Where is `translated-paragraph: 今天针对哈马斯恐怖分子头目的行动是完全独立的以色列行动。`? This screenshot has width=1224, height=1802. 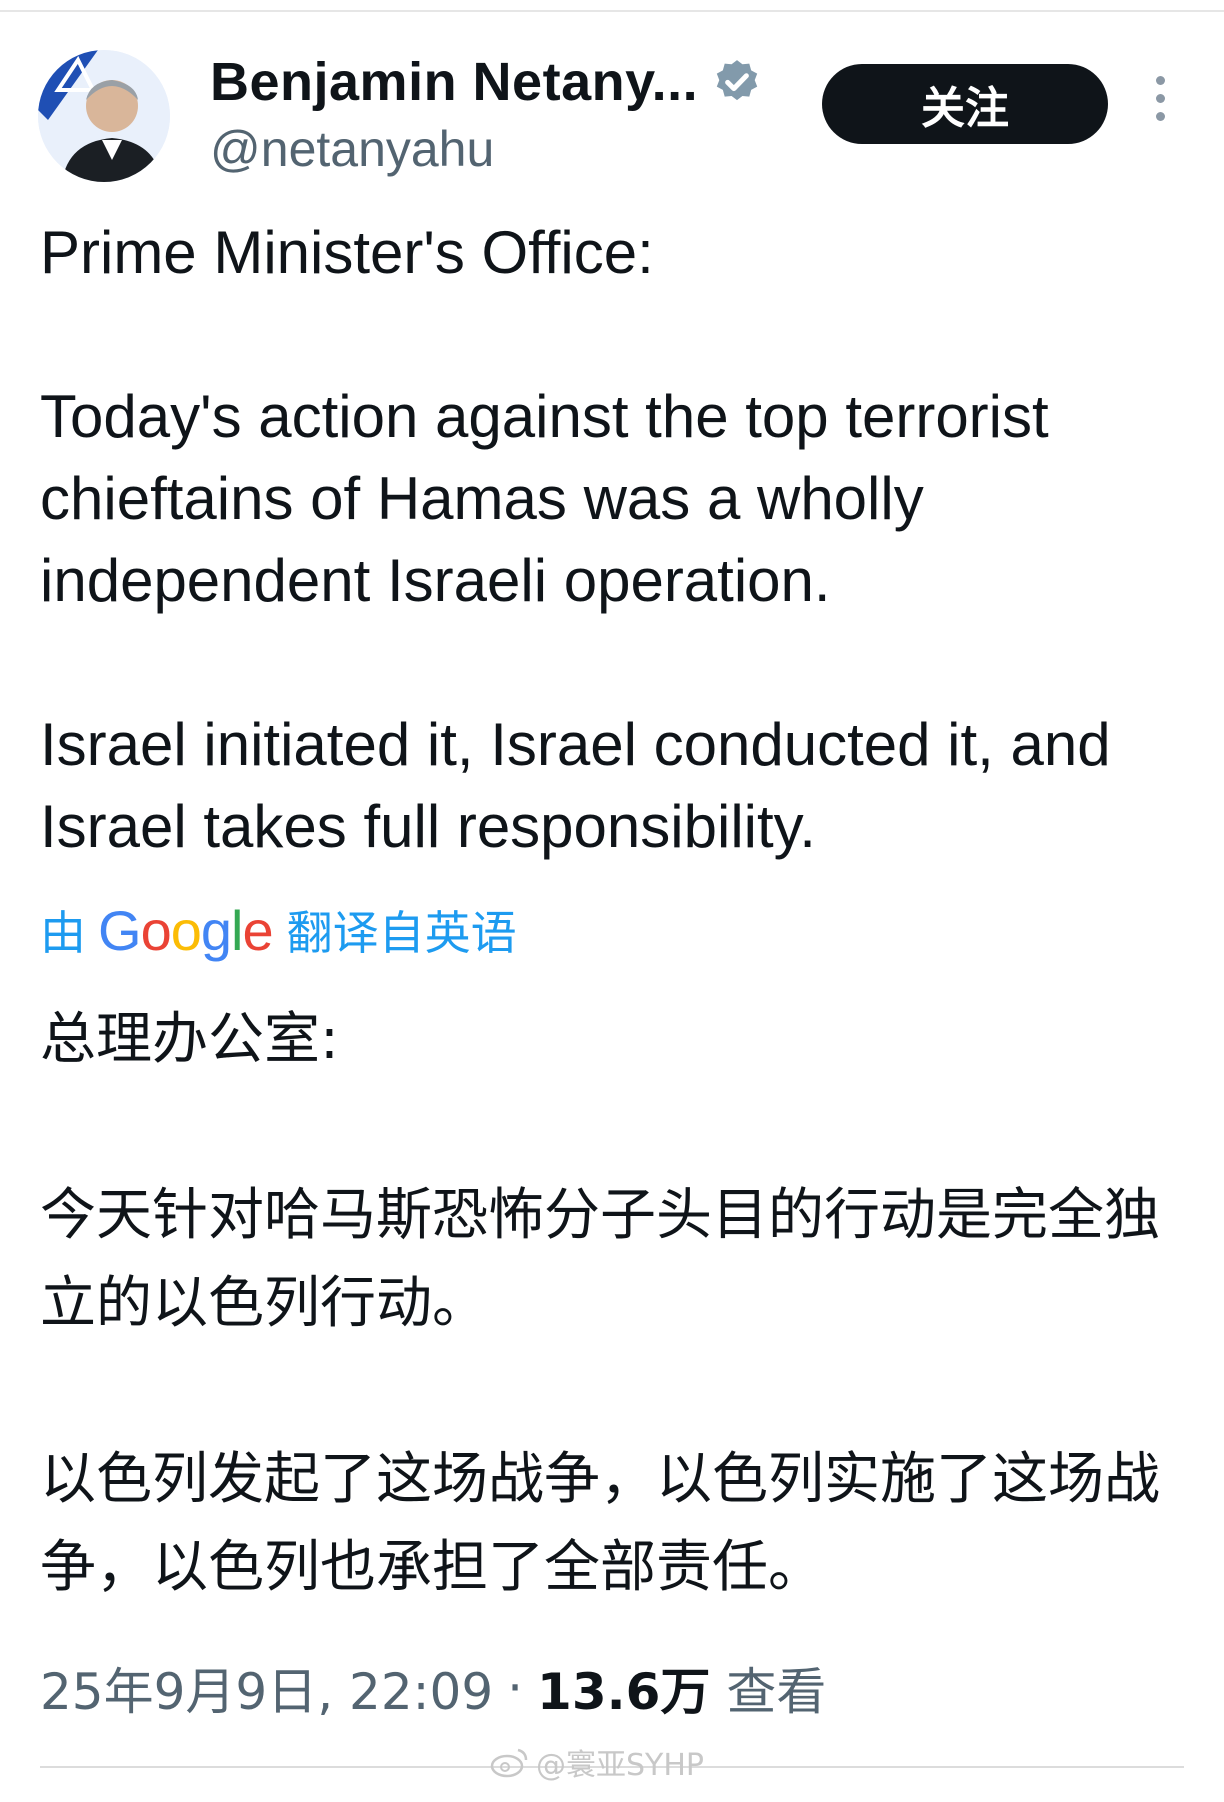
translated-paragraph: 今天针对哈马斯恐怖分子头目的行动是完全独立的以色列行动。 is located at coordinates (600, 1259).